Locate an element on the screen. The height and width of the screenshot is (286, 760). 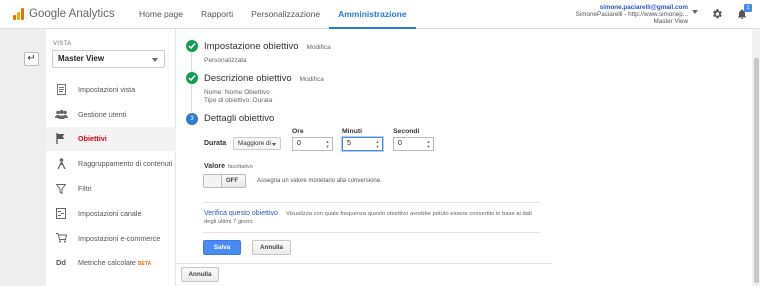
filter-icon is located at coordinates (61, 189).